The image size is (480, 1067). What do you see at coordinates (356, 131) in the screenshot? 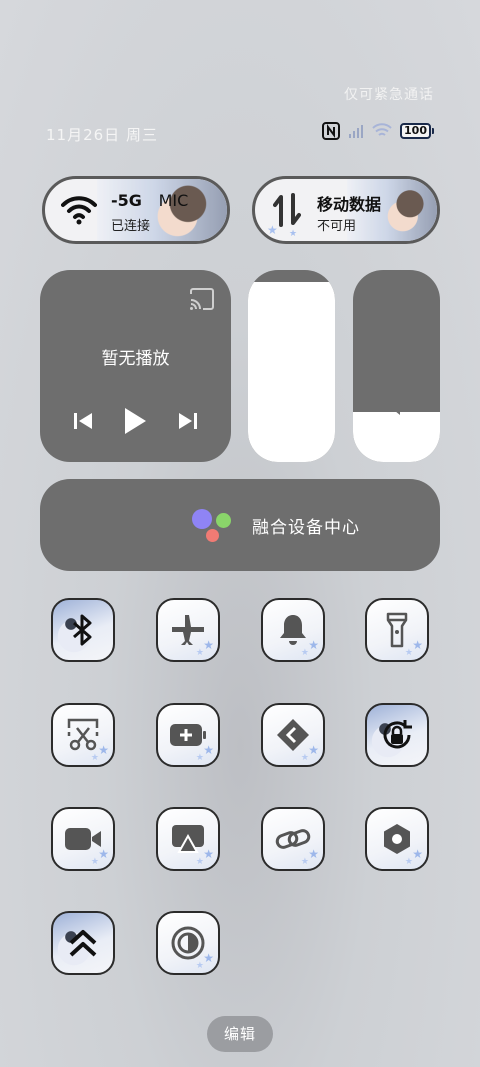
I see `signal-icon` at bounding box center [356, 131].